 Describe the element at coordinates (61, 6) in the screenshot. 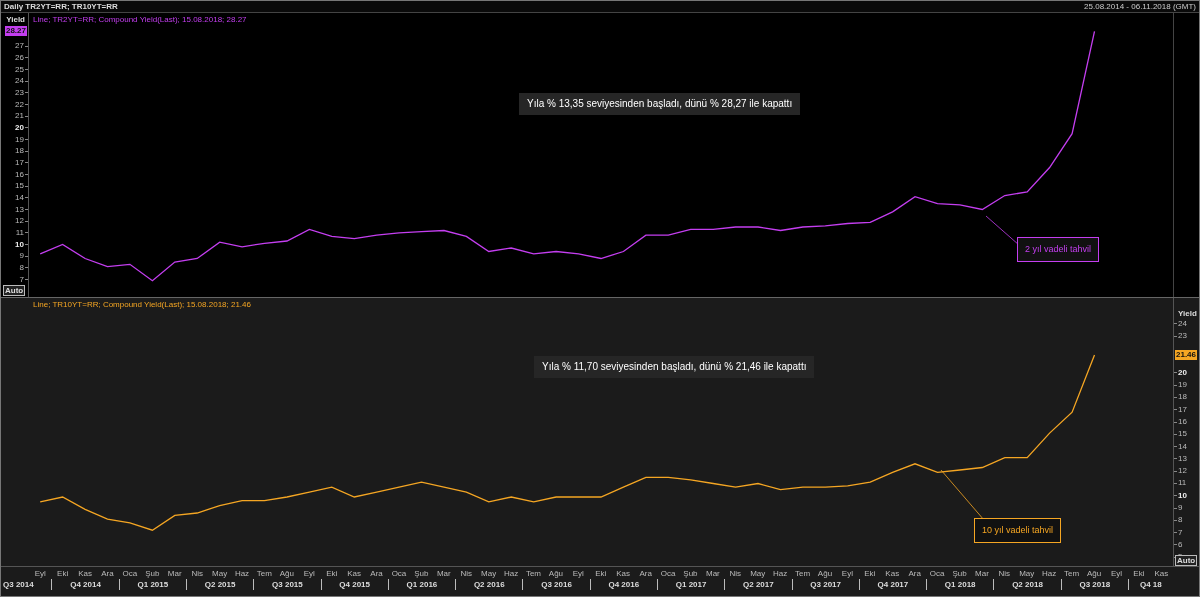

I see `chart-title: Daily TR2YT=RR; TR10YT=RR` at that location.